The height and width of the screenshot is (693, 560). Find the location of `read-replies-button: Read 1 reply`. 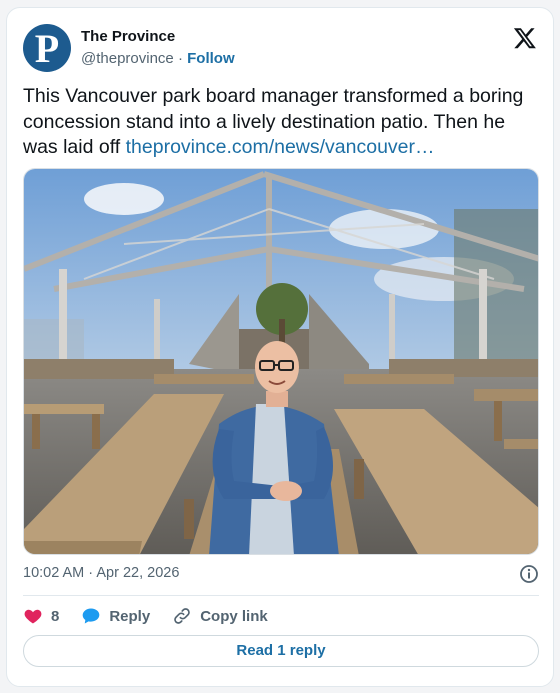

read-replies-button: Read 1 reply is located at coordinates (281, 651).